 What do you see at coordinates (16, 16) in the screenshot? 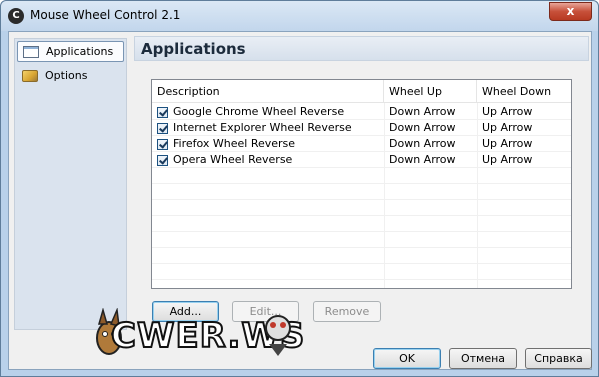
I see `mouse-wheel-app-icon: C` at bounding box center [16, 16].